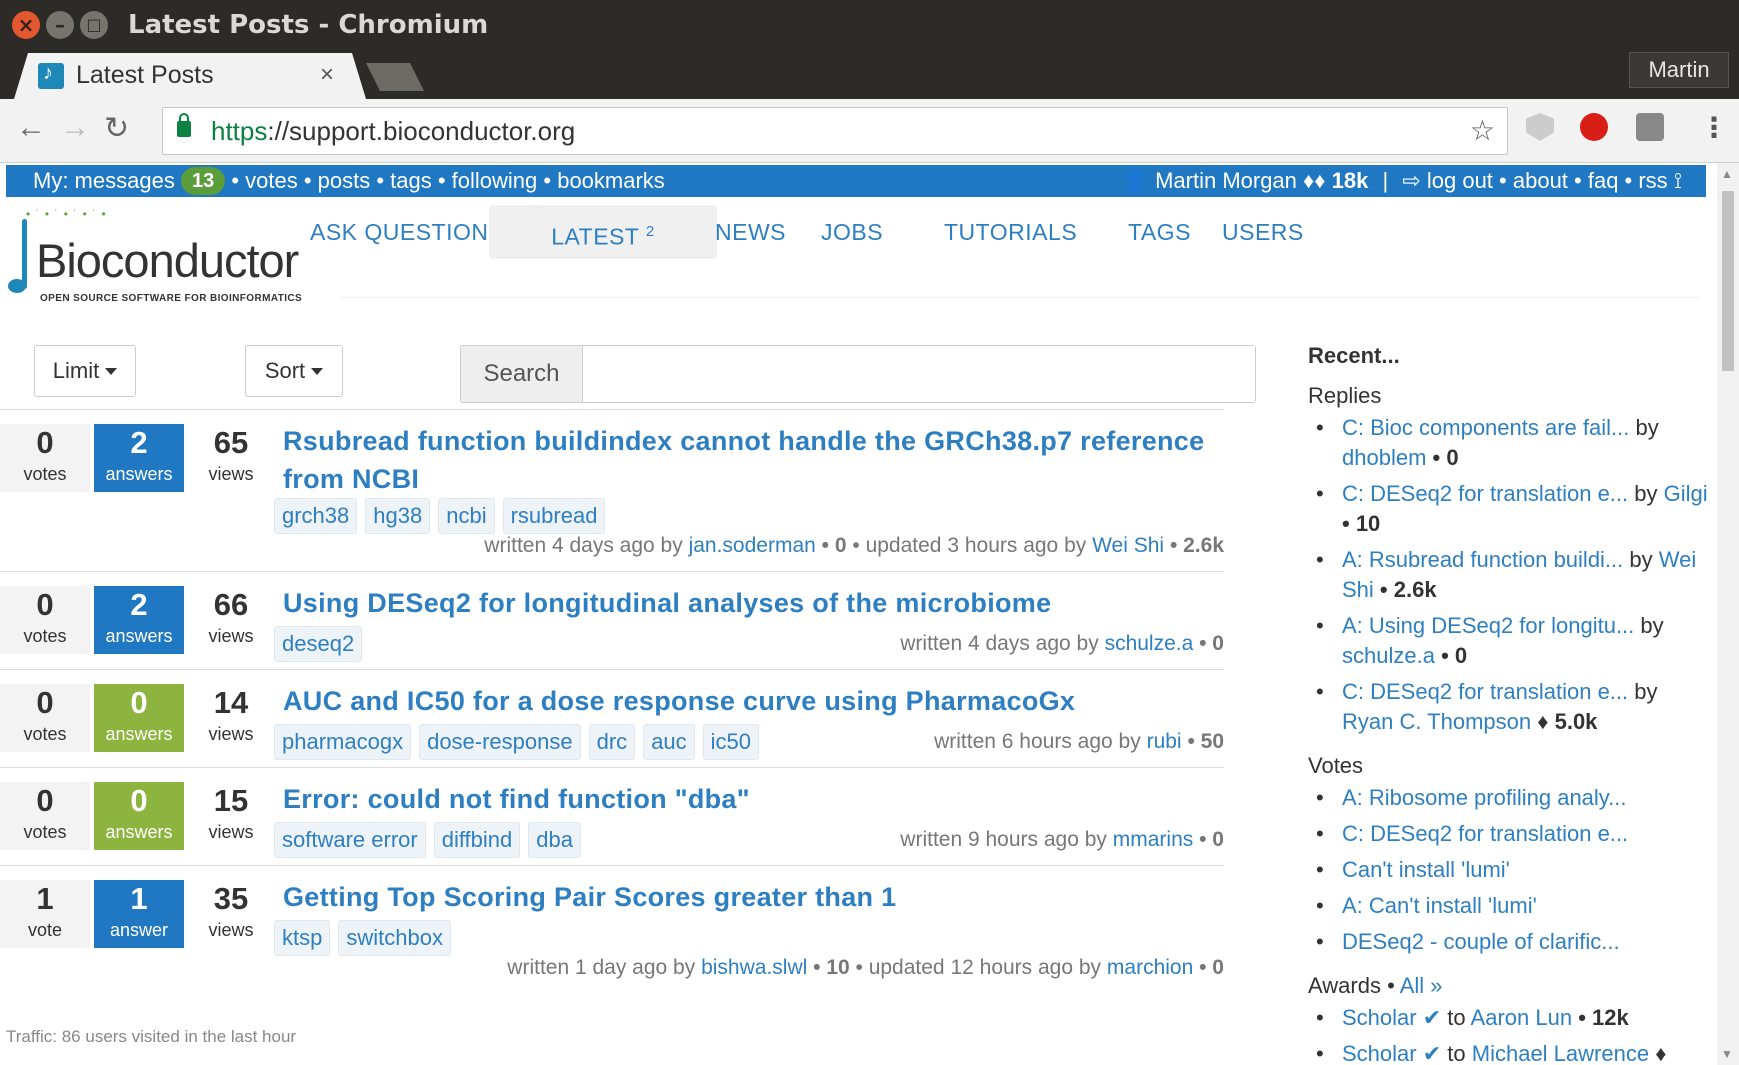 This screenshot has height=1065, width=1739. I want to click on author-link: bishwa.slwl, so click(754, 967).